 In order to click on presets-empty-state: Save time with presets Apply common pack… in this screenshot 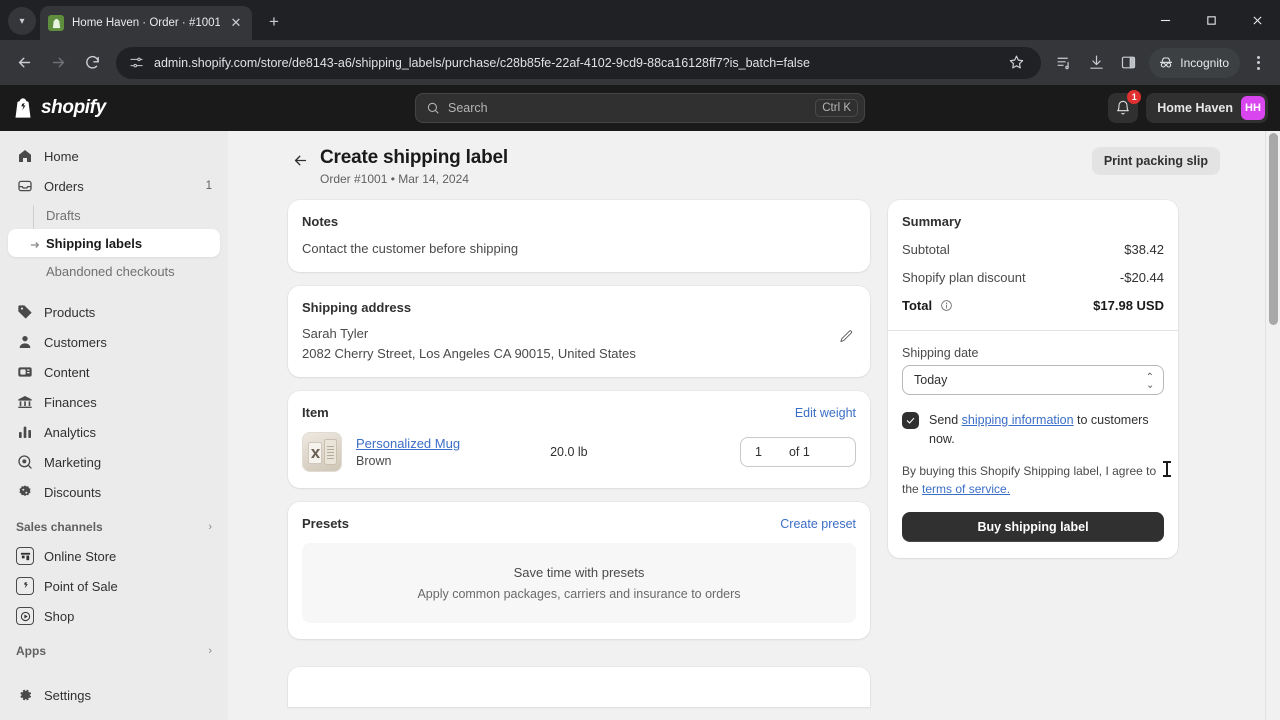, I will do `click(579, 583)`.